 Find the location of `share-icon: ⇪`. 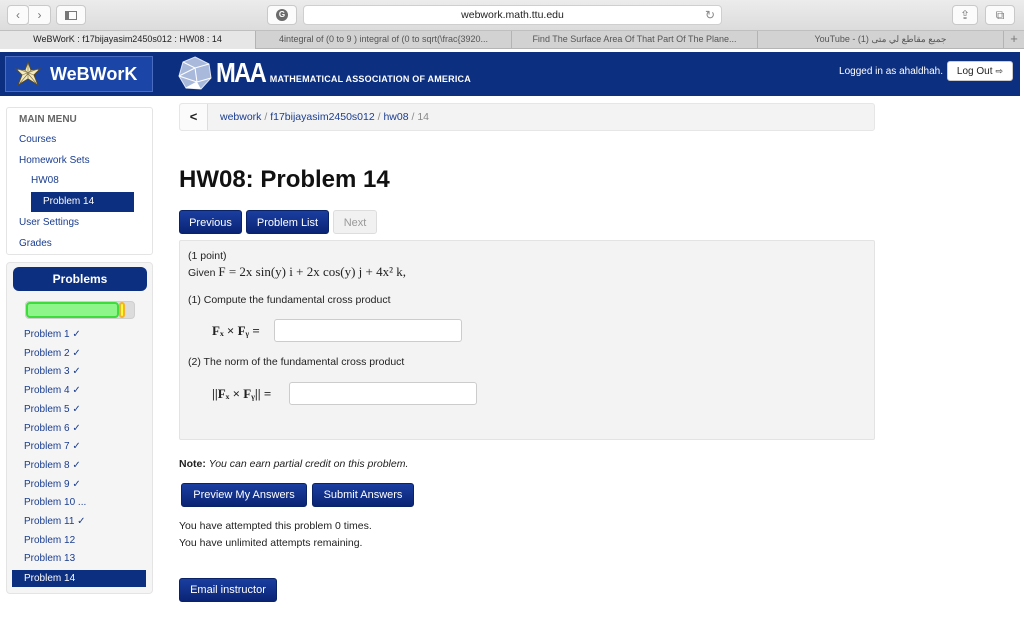

share-icon: ⇪ is located at coordinates (965, 15).